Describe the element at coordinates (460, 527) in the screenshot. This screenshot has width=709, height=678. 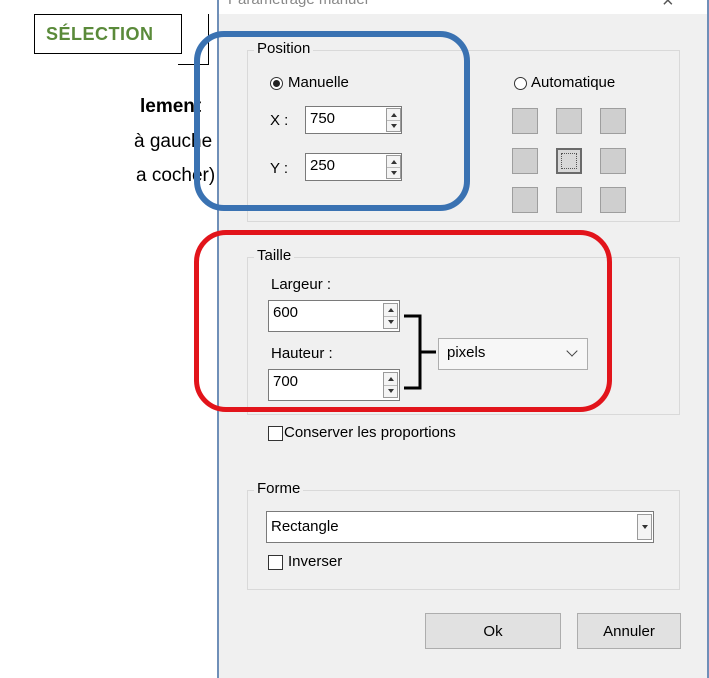
I see `shape-select: Rectangle` at that location.